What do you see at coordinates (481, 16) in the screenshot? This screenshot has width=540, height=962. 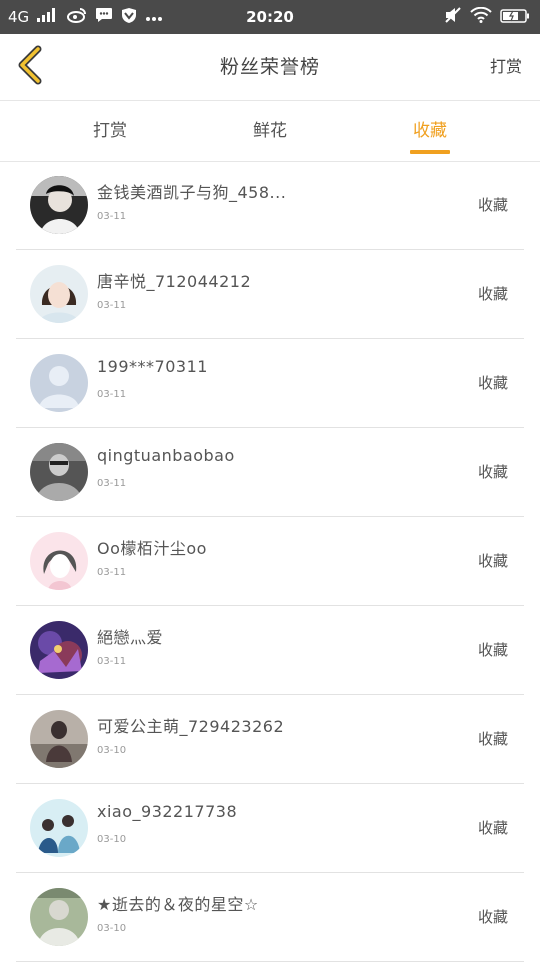 I see `wifi-icon` at bounding box center [481, 16].